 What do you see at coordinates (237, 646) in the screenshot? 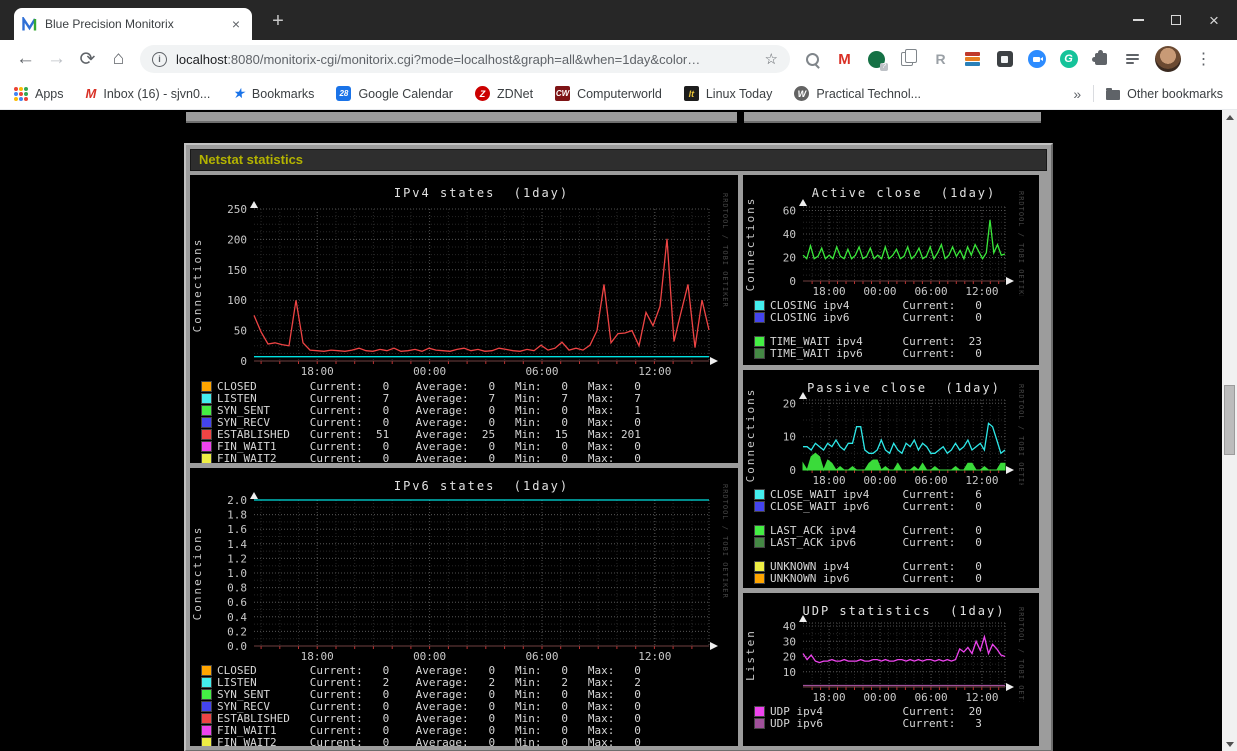
I see `svg-text: 0.0` at bounding box center [237, 646].